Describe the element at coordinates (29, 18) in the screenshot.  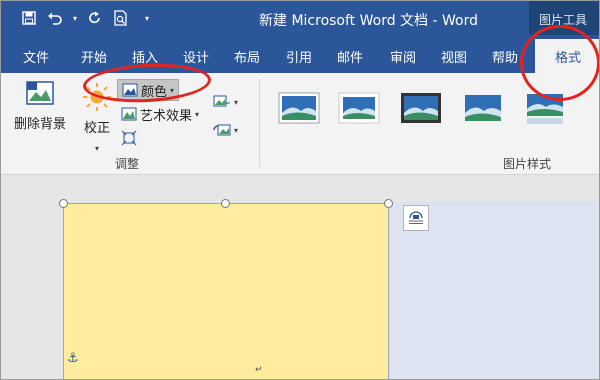
I see `save-icon` at that location.